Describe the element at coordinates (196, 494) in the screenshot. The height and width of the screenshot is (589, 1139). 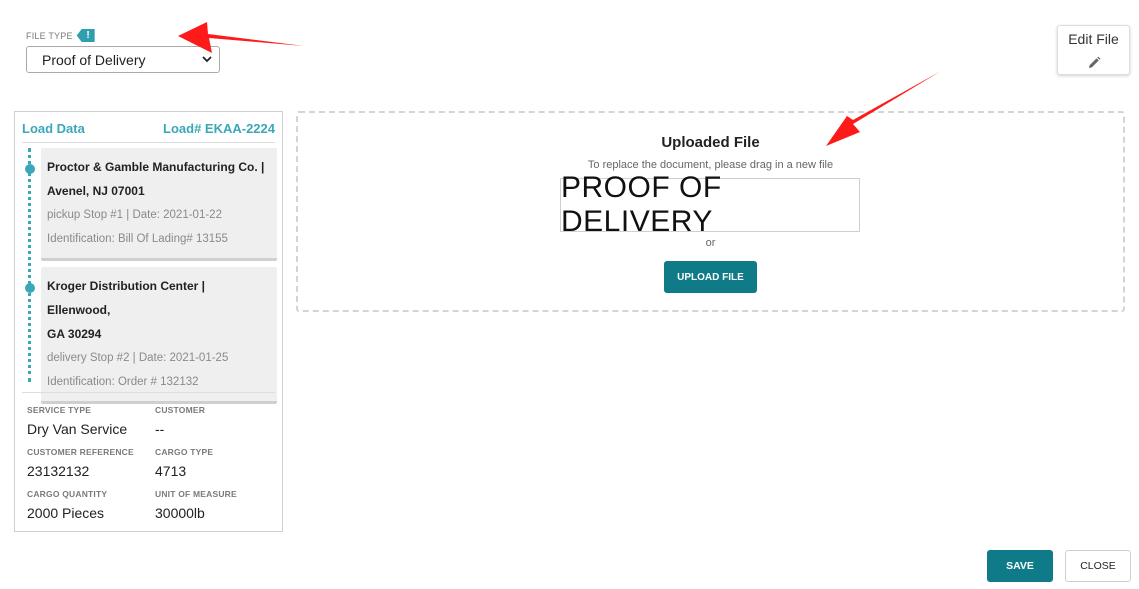
I see `unit-of-measure-label: UNIT OF MEASURE` at that location.